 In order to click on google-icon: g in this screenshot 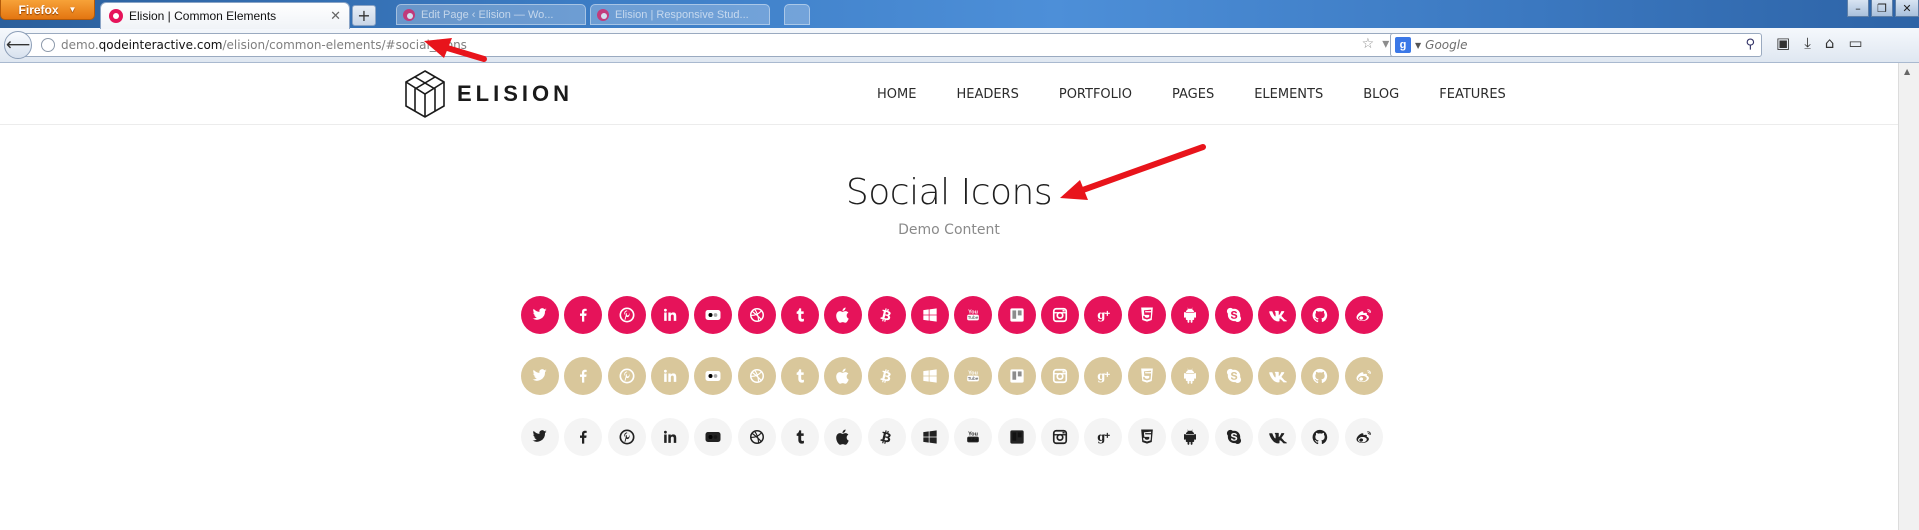, I will do `click(1403, 45)`.